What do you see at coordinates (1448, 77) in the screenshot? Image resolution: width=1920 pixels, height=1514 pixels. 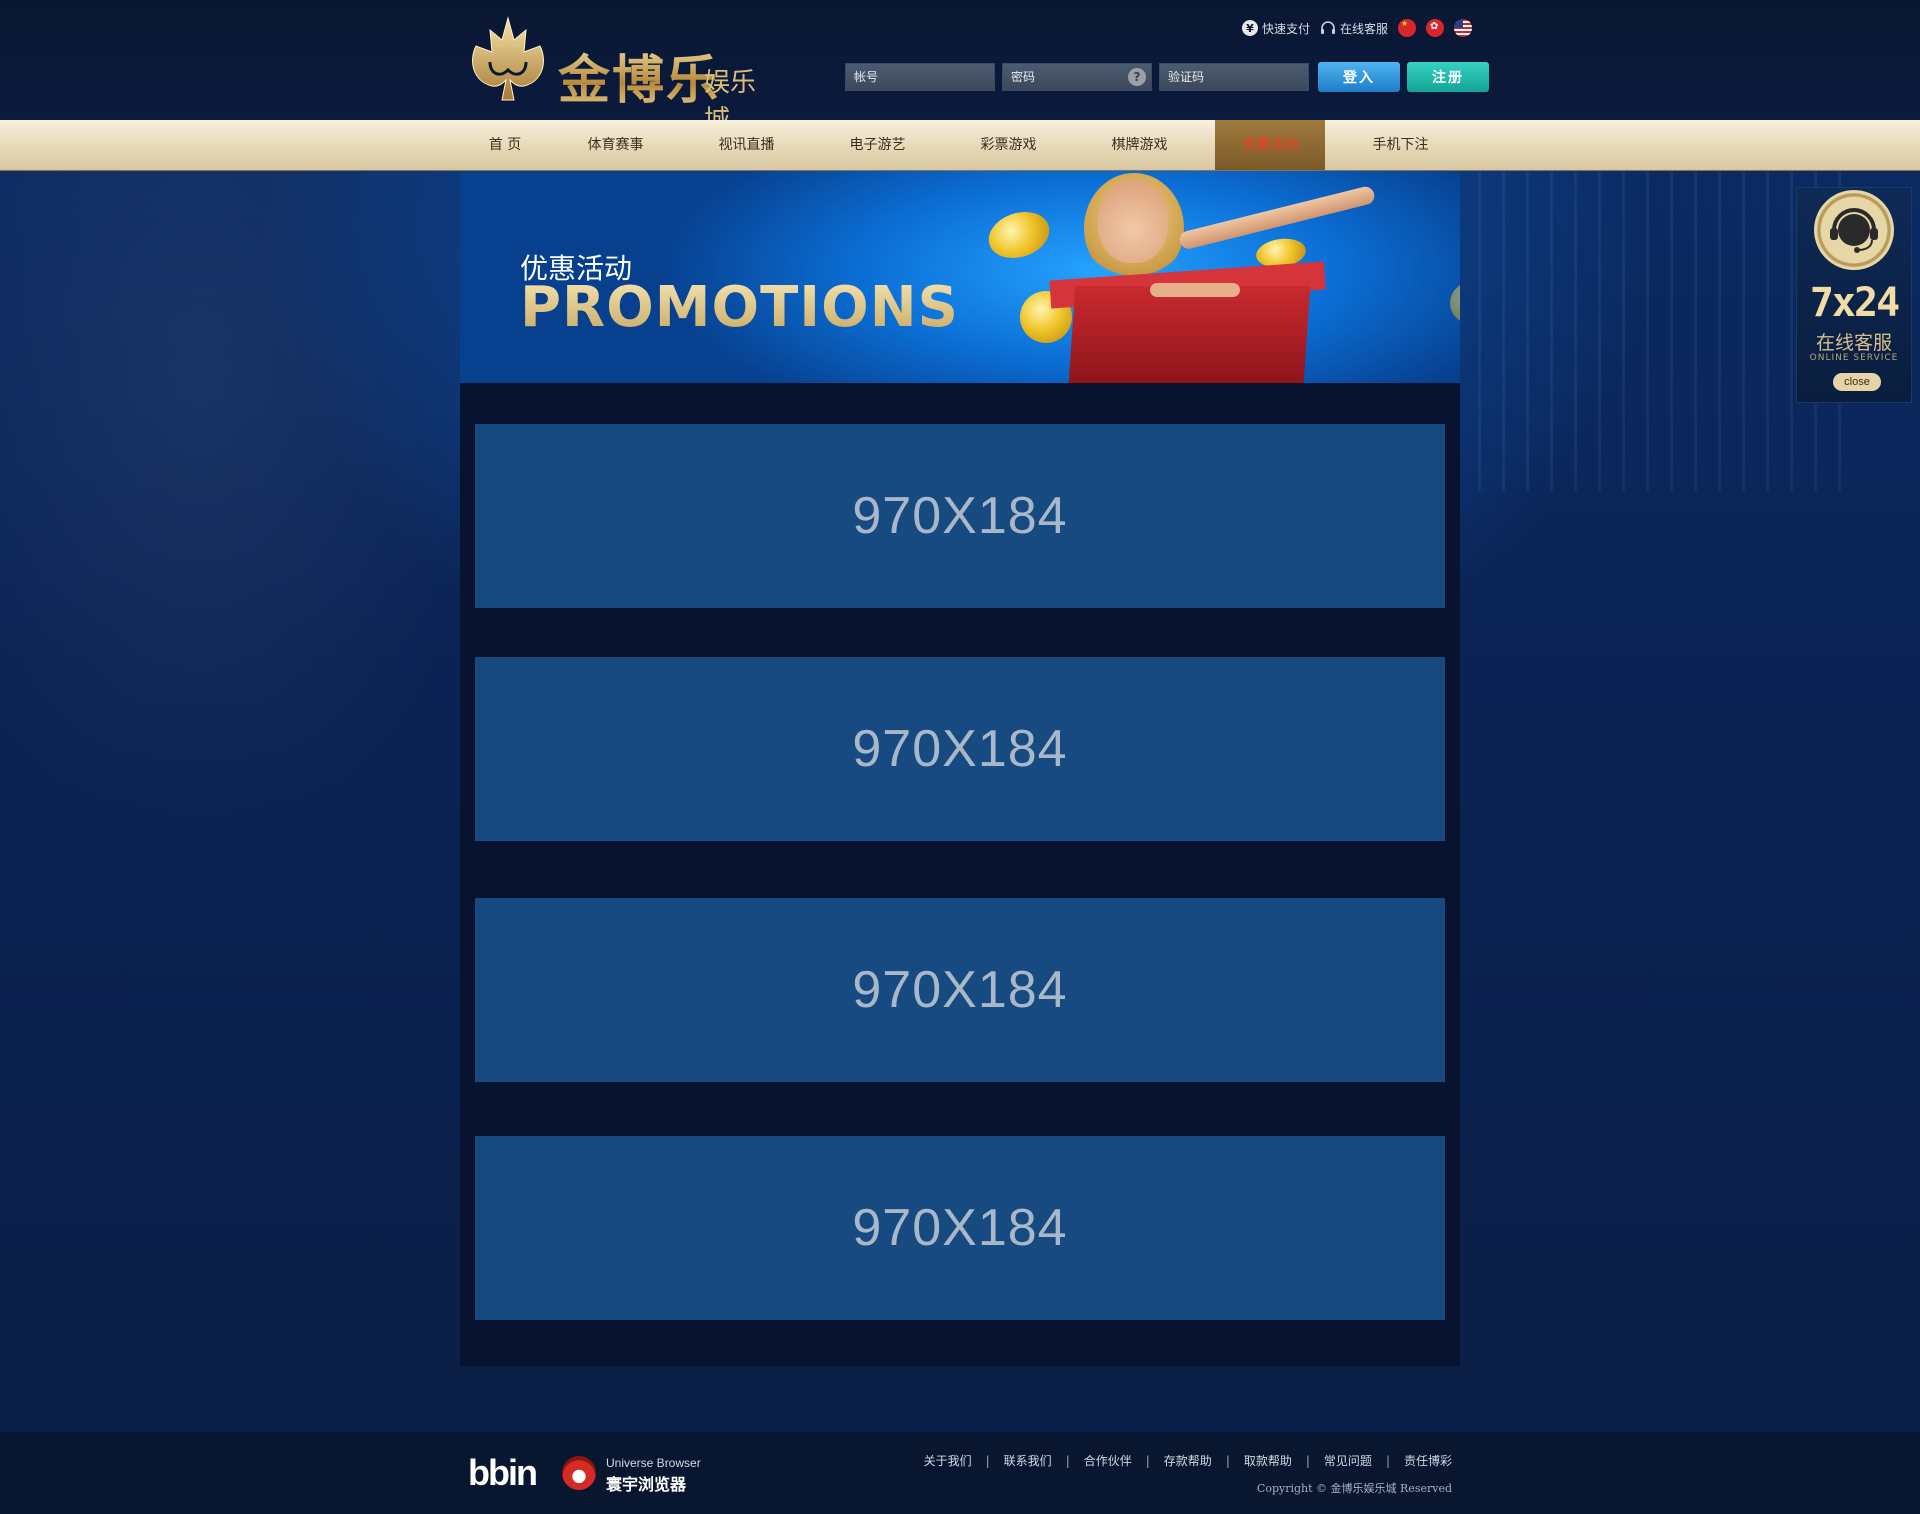 I see `register-button: 注册` at bounding box center [1448, 77].